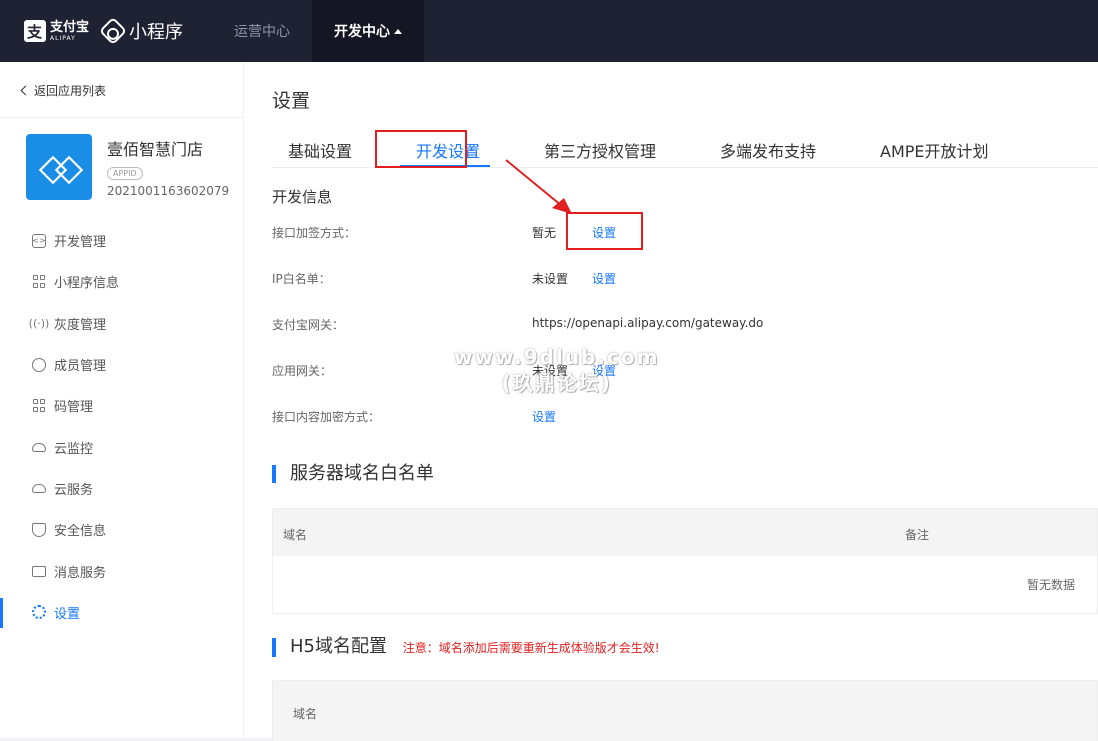 This screenshot has height=741, width=1098. Describe the element at coordinates (121, 117) in the screenshot. I see `divider` at that location.